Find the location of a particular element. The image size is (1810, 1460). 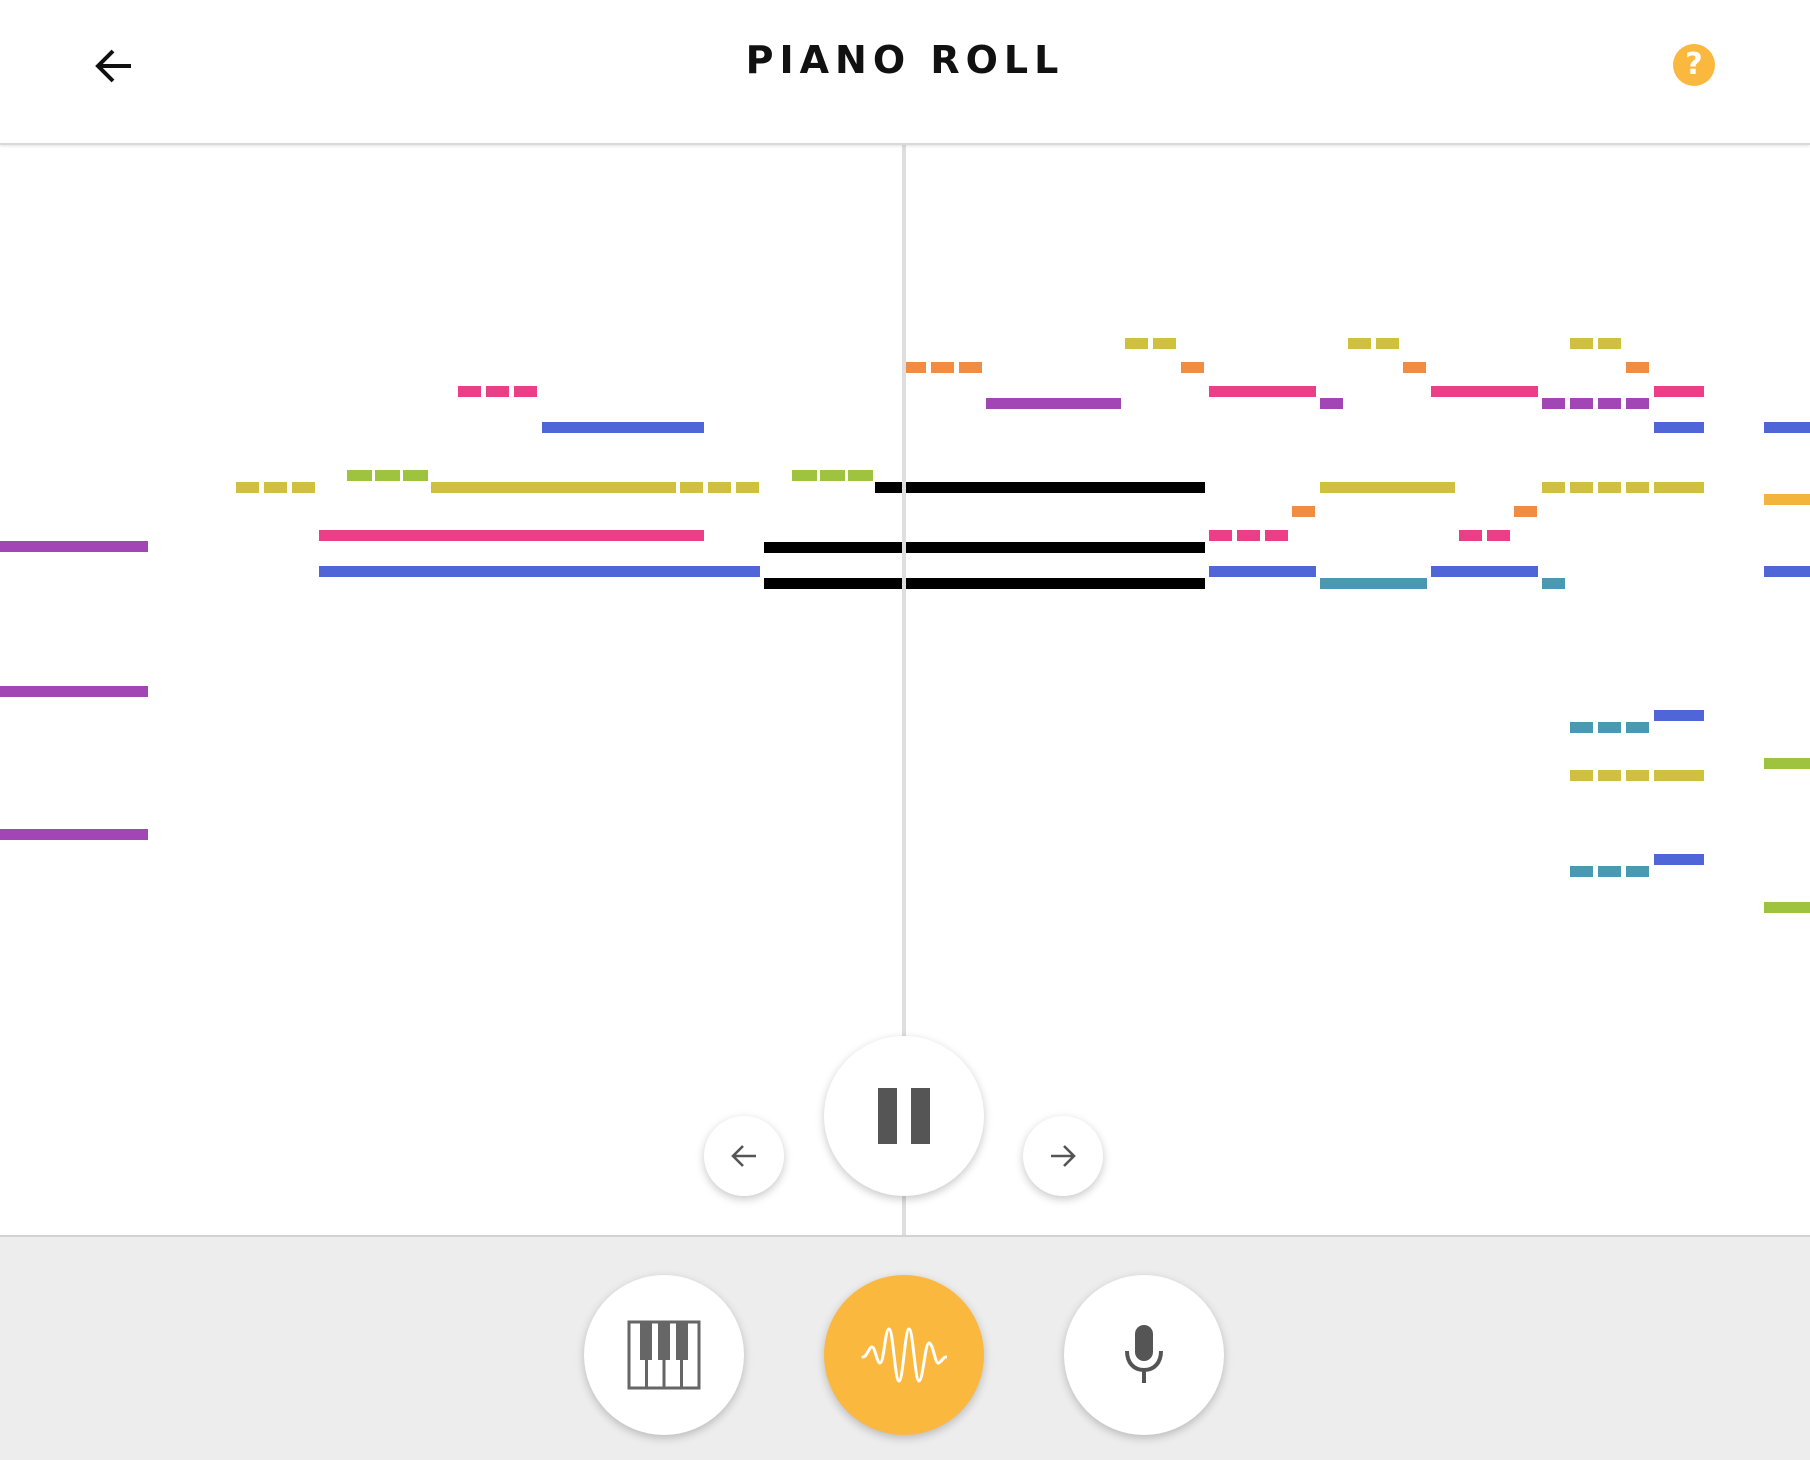

top-bar: PIANO ROLL ? is located at coordinates (905, 72).